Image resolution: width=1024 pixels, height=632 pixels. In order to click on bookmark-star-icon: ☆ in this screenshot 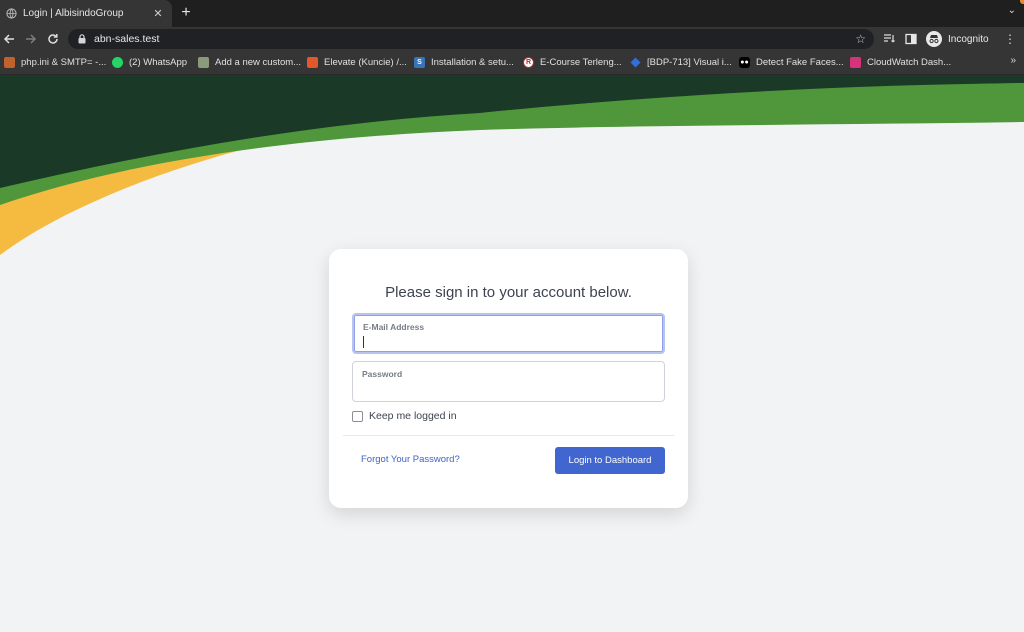, I will do `click(860, 39)`.